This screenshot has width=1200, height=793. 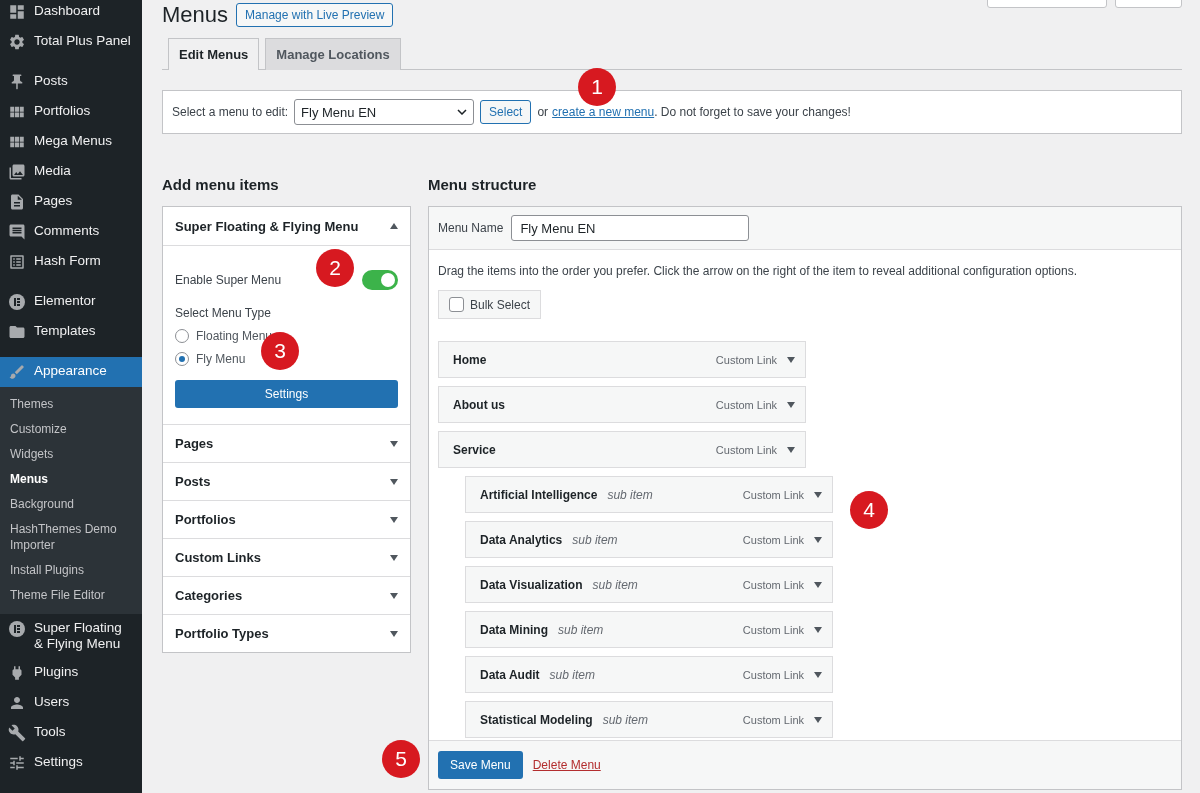 I want to click on menu-item-row: Data Analytics sub item Custom Link, so click(x=649, y=539).